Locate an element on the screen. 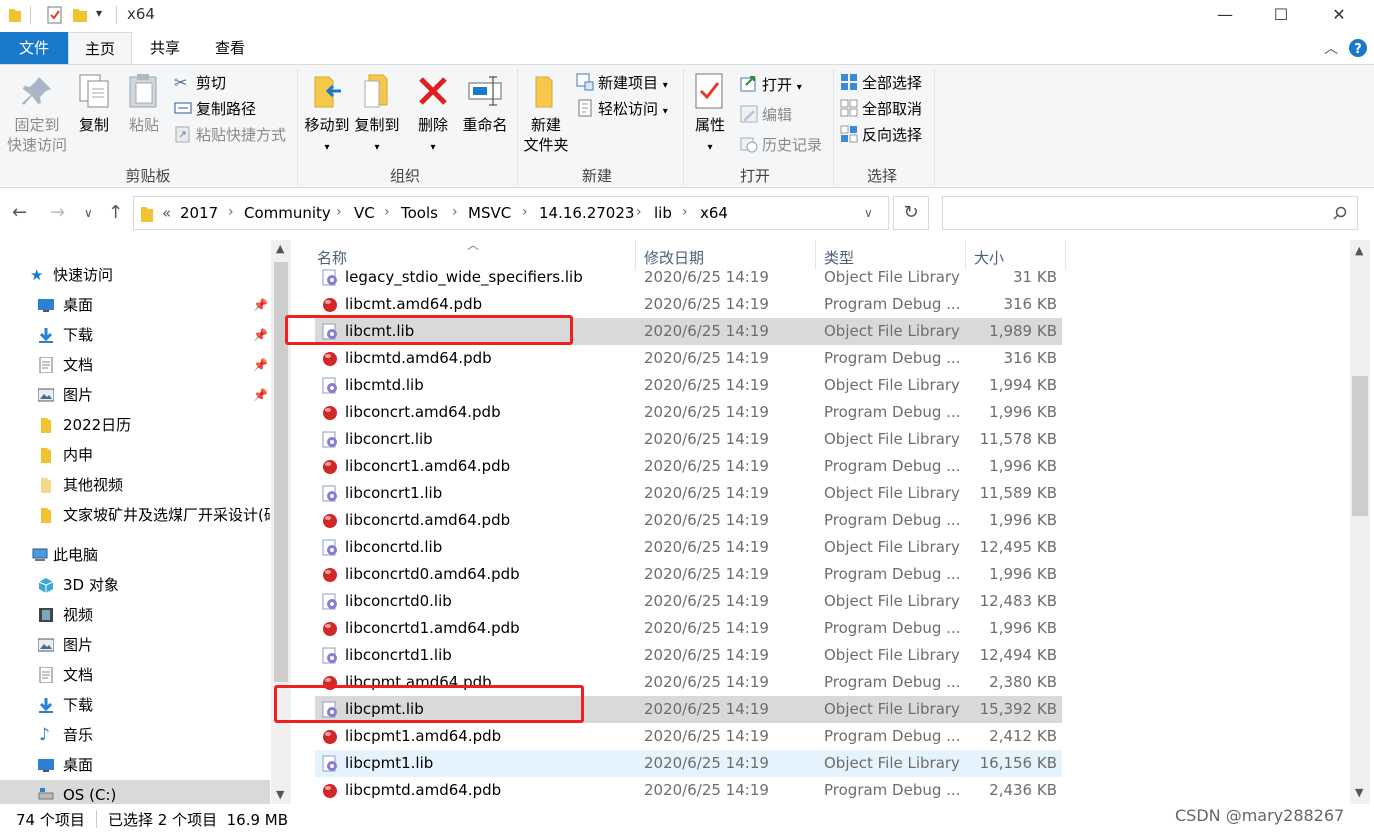 The width and height of the screenshot is (1374, 836). breadcrumb-item: x64 is located at coordinates (714, 213).